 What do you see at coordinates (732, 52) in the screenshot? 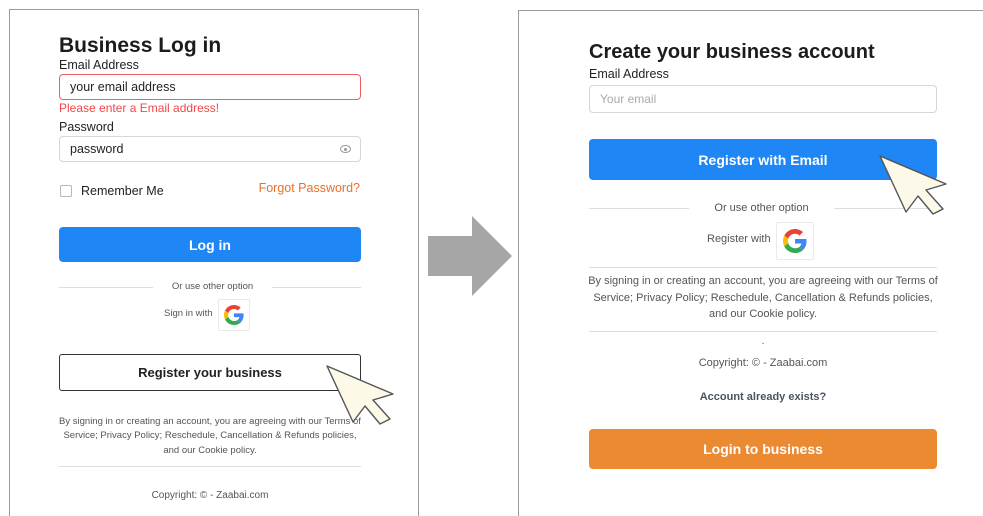
I see `page-title: Create your business account` at bounding box center [732, 52].